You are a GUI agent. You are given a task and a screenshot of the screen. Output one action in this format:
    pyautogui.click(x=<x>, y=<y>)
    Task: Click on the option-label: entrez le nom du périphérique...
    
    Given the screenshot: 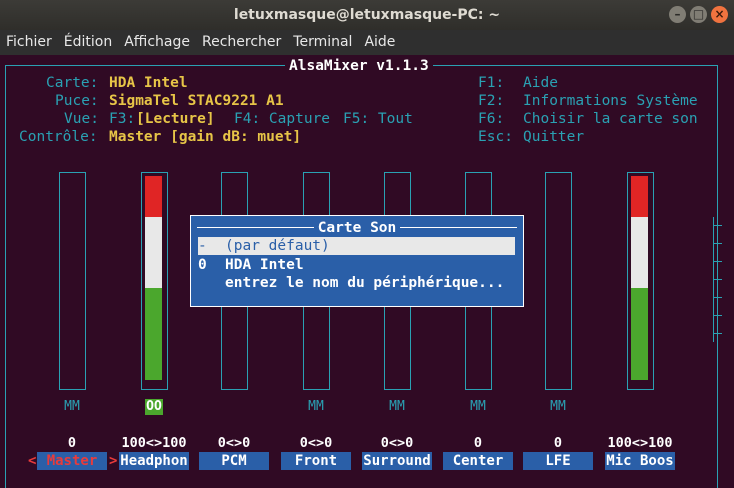 What is the action you would take?
    pyautogui.click(x=365, y=283)
    